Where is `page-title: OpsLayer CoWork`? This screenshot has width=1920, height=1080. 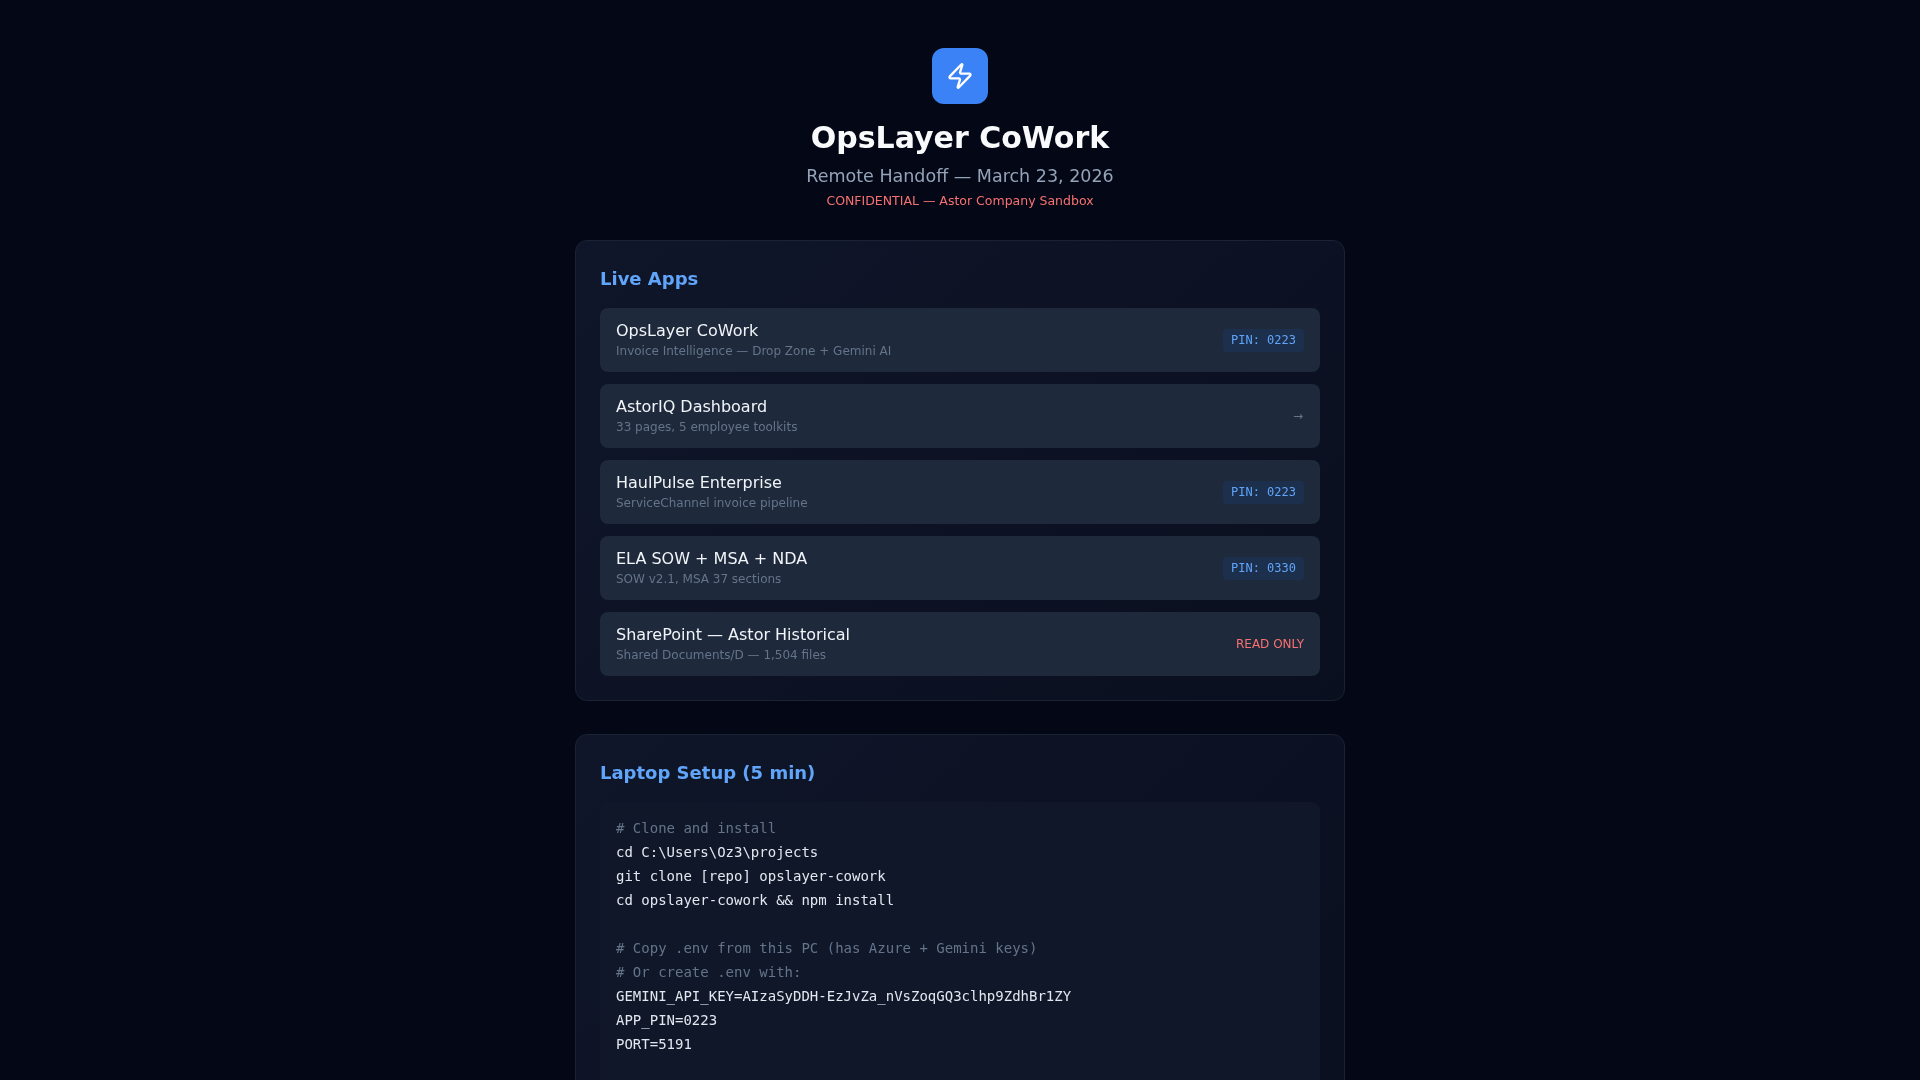
page-title: OpsLayer CoWork is located at coordinates (960, 138).